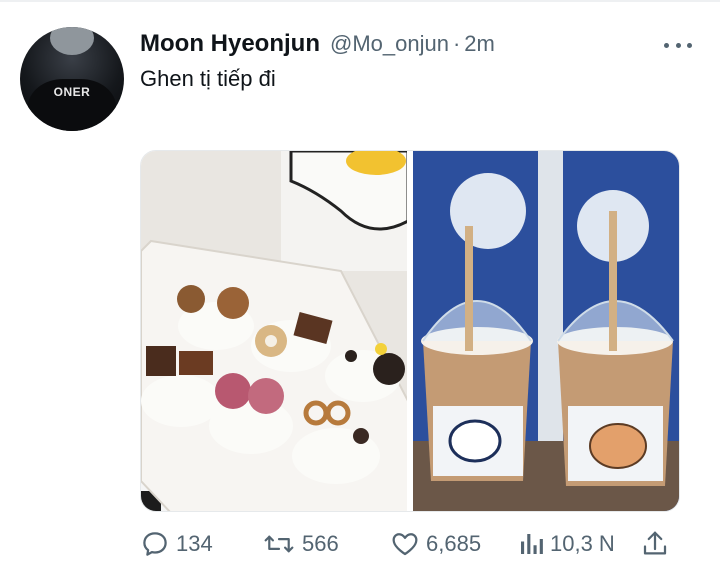  I want to click on author-handle: @Mo_onjun, so click(389, 44).